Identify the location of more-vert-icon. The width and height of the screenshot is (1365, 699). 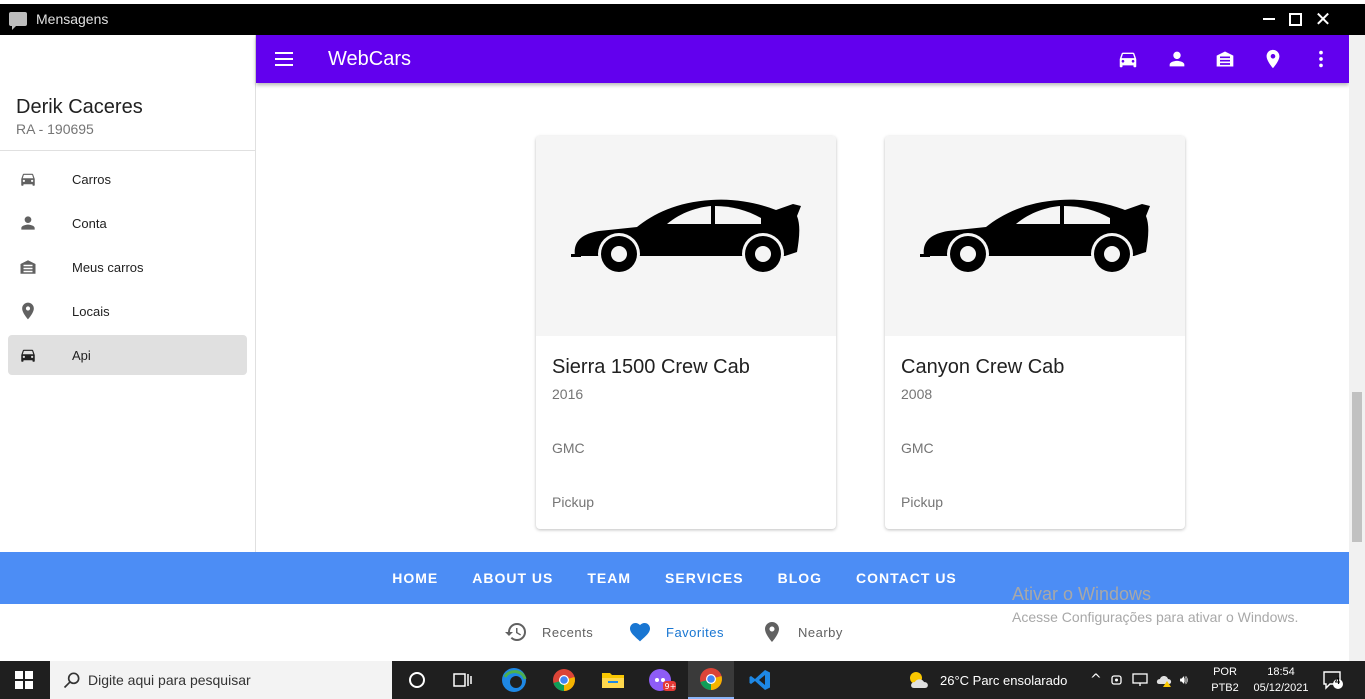
(1321, 59).